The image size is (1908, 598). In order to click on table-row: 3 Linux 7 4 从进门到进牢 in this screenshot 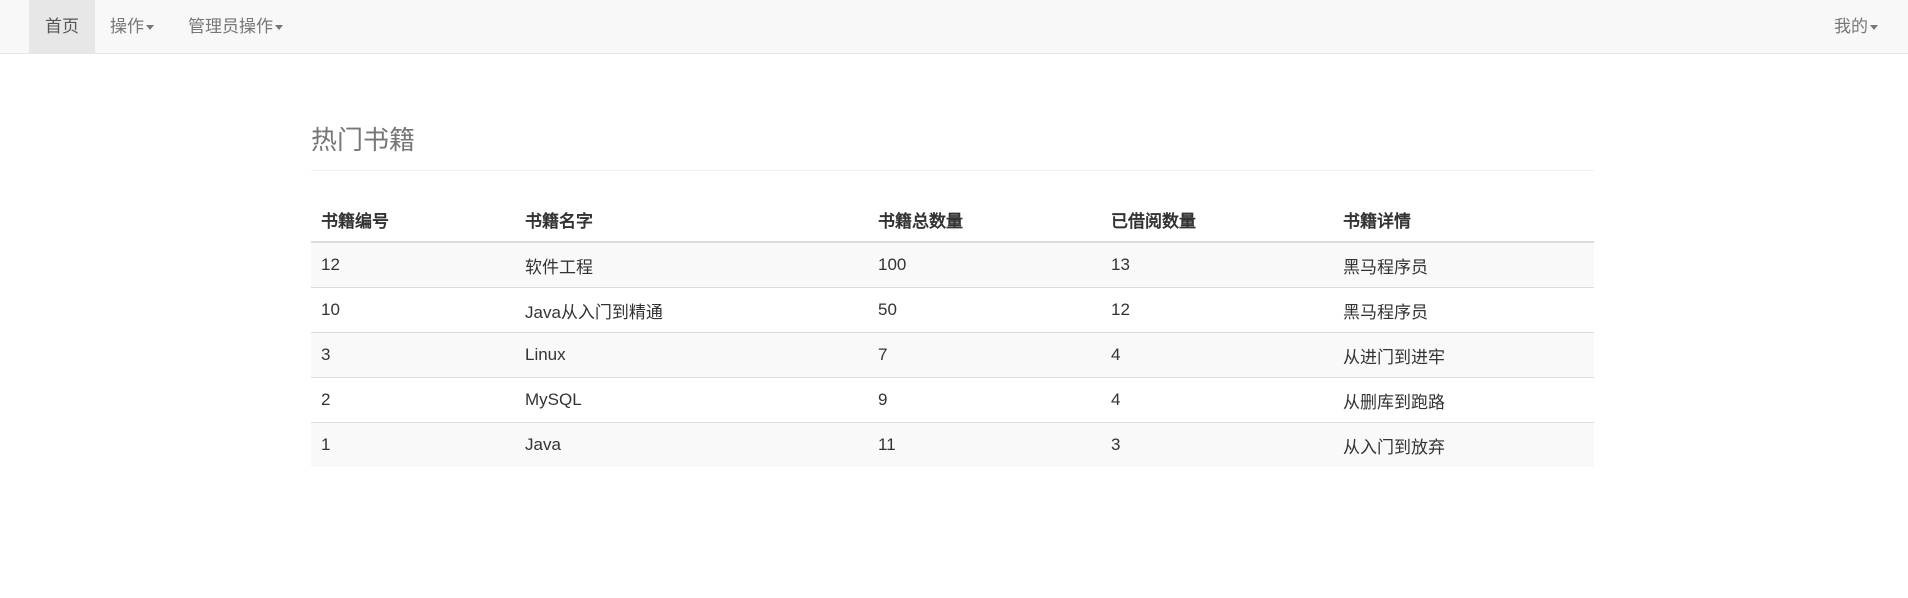, I will do `click(952, 355)`.